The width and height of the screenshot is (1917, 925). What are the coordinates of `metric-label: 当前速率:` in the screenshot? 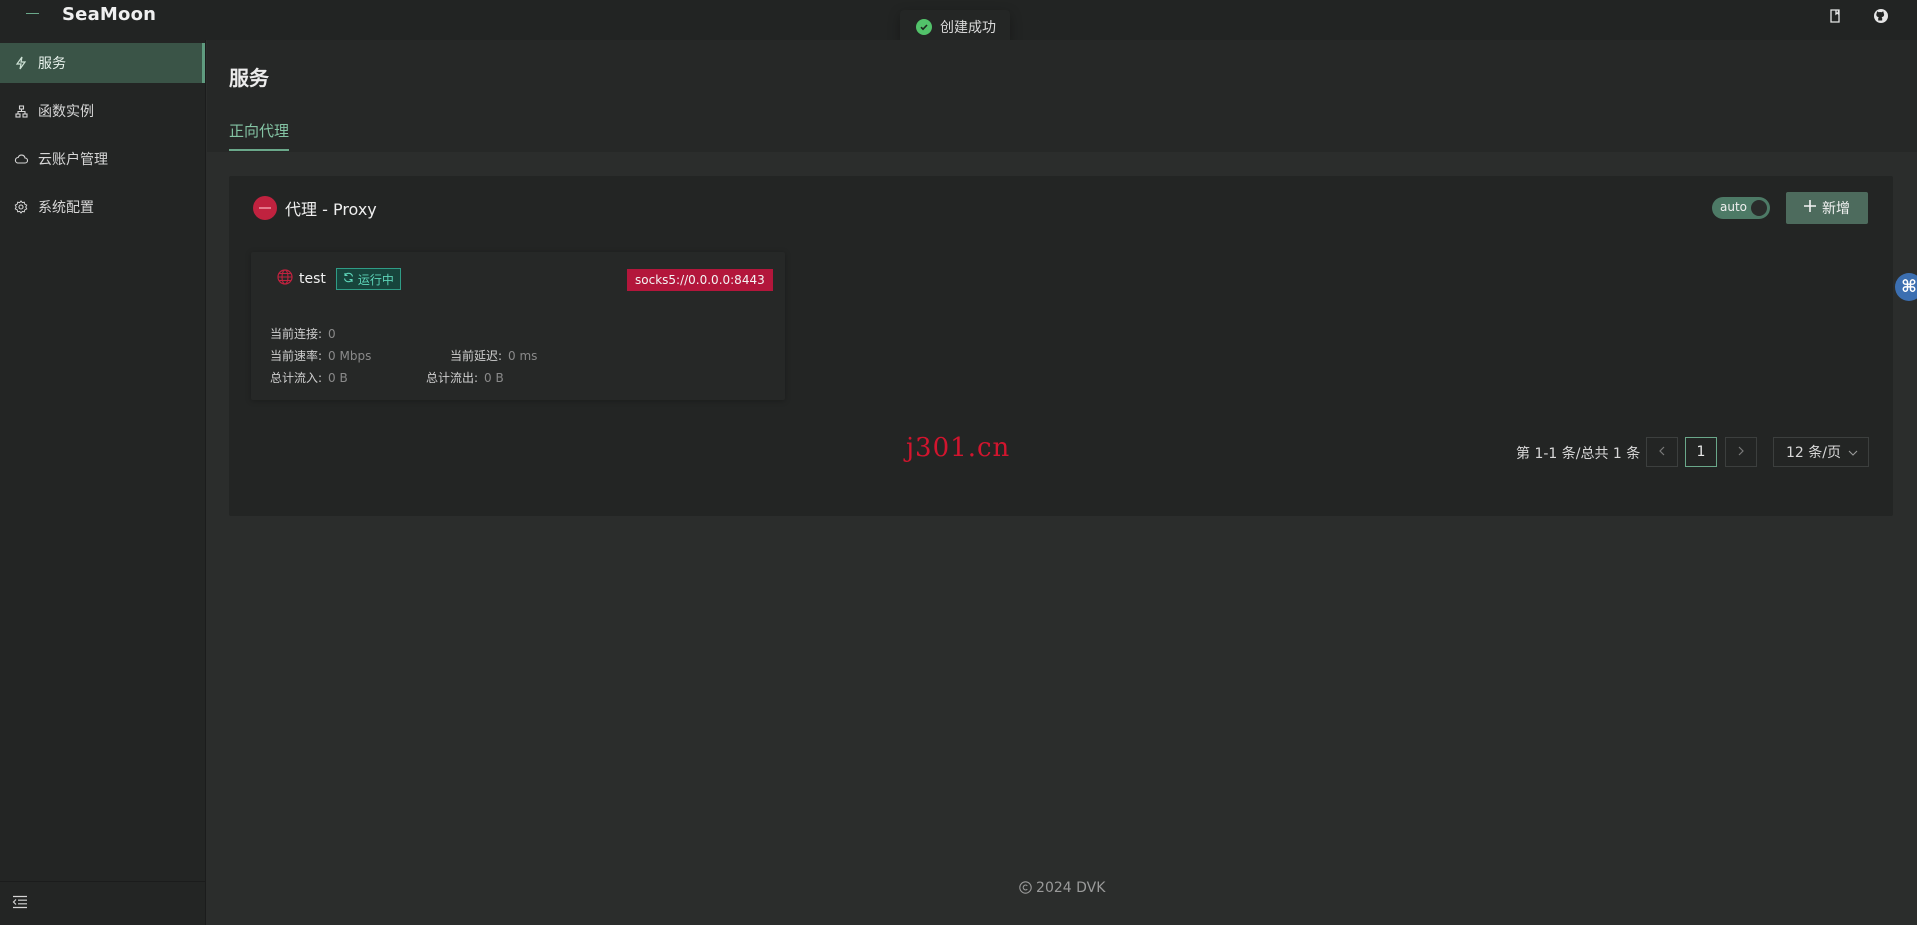 It's located at (296, 356).